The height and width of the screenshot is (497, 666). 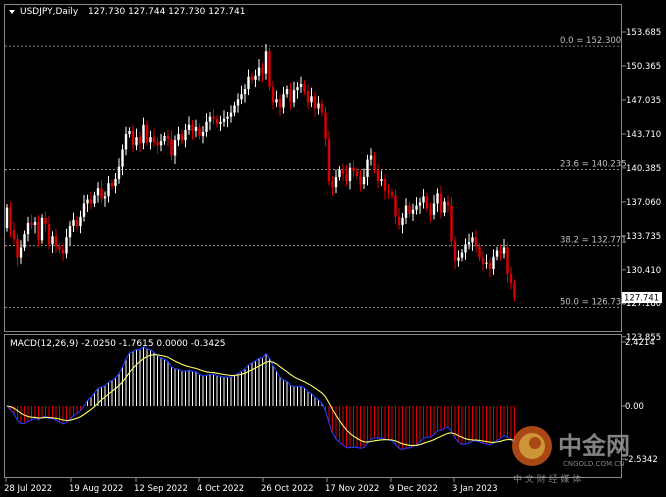 I want to click on dropdown-triangle-icon, so click(x=12, y=12).